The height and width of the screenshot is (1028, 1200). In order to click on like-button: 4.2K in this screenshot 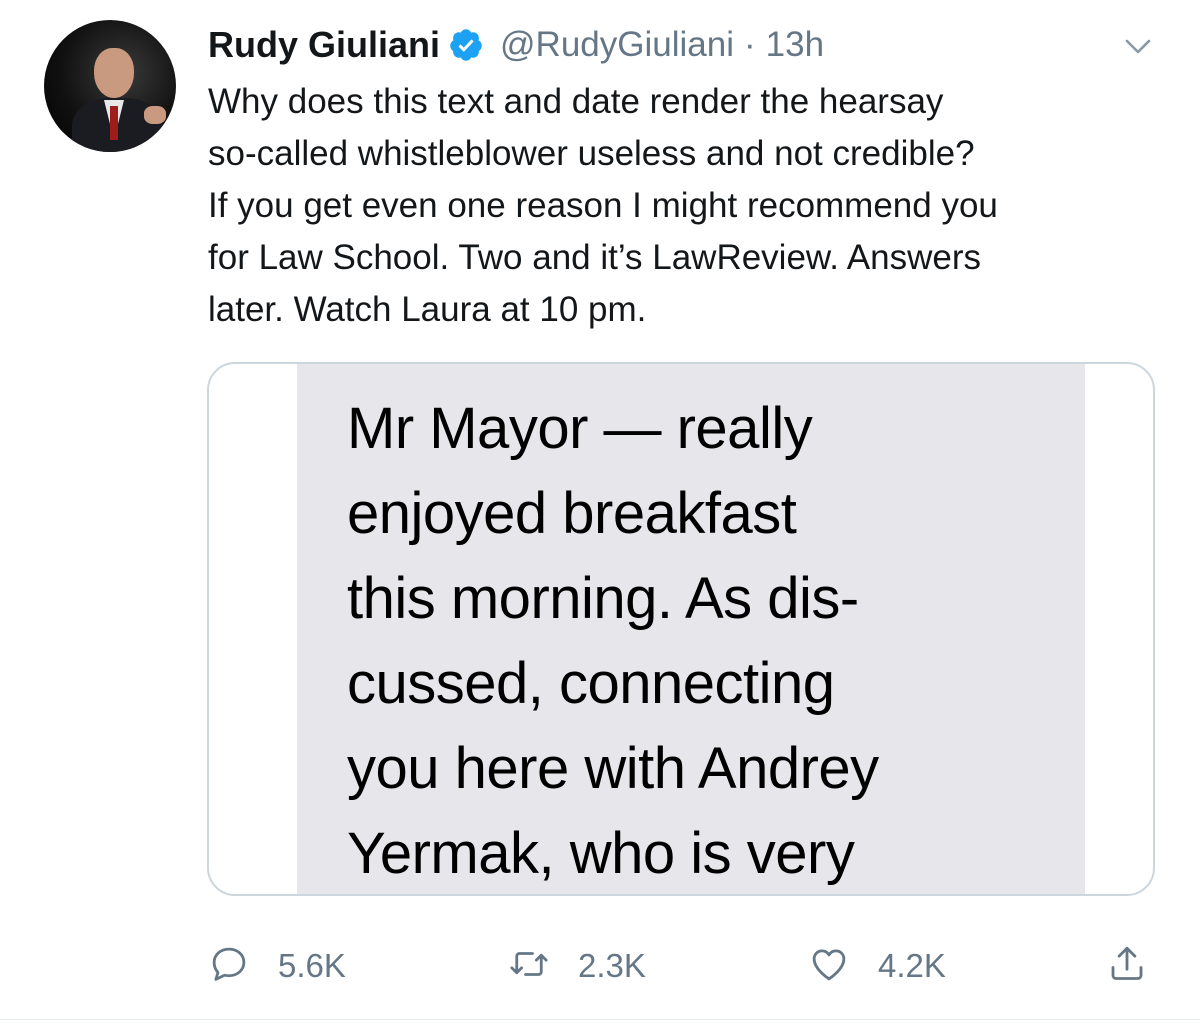, I will do `click(877, 966)`.